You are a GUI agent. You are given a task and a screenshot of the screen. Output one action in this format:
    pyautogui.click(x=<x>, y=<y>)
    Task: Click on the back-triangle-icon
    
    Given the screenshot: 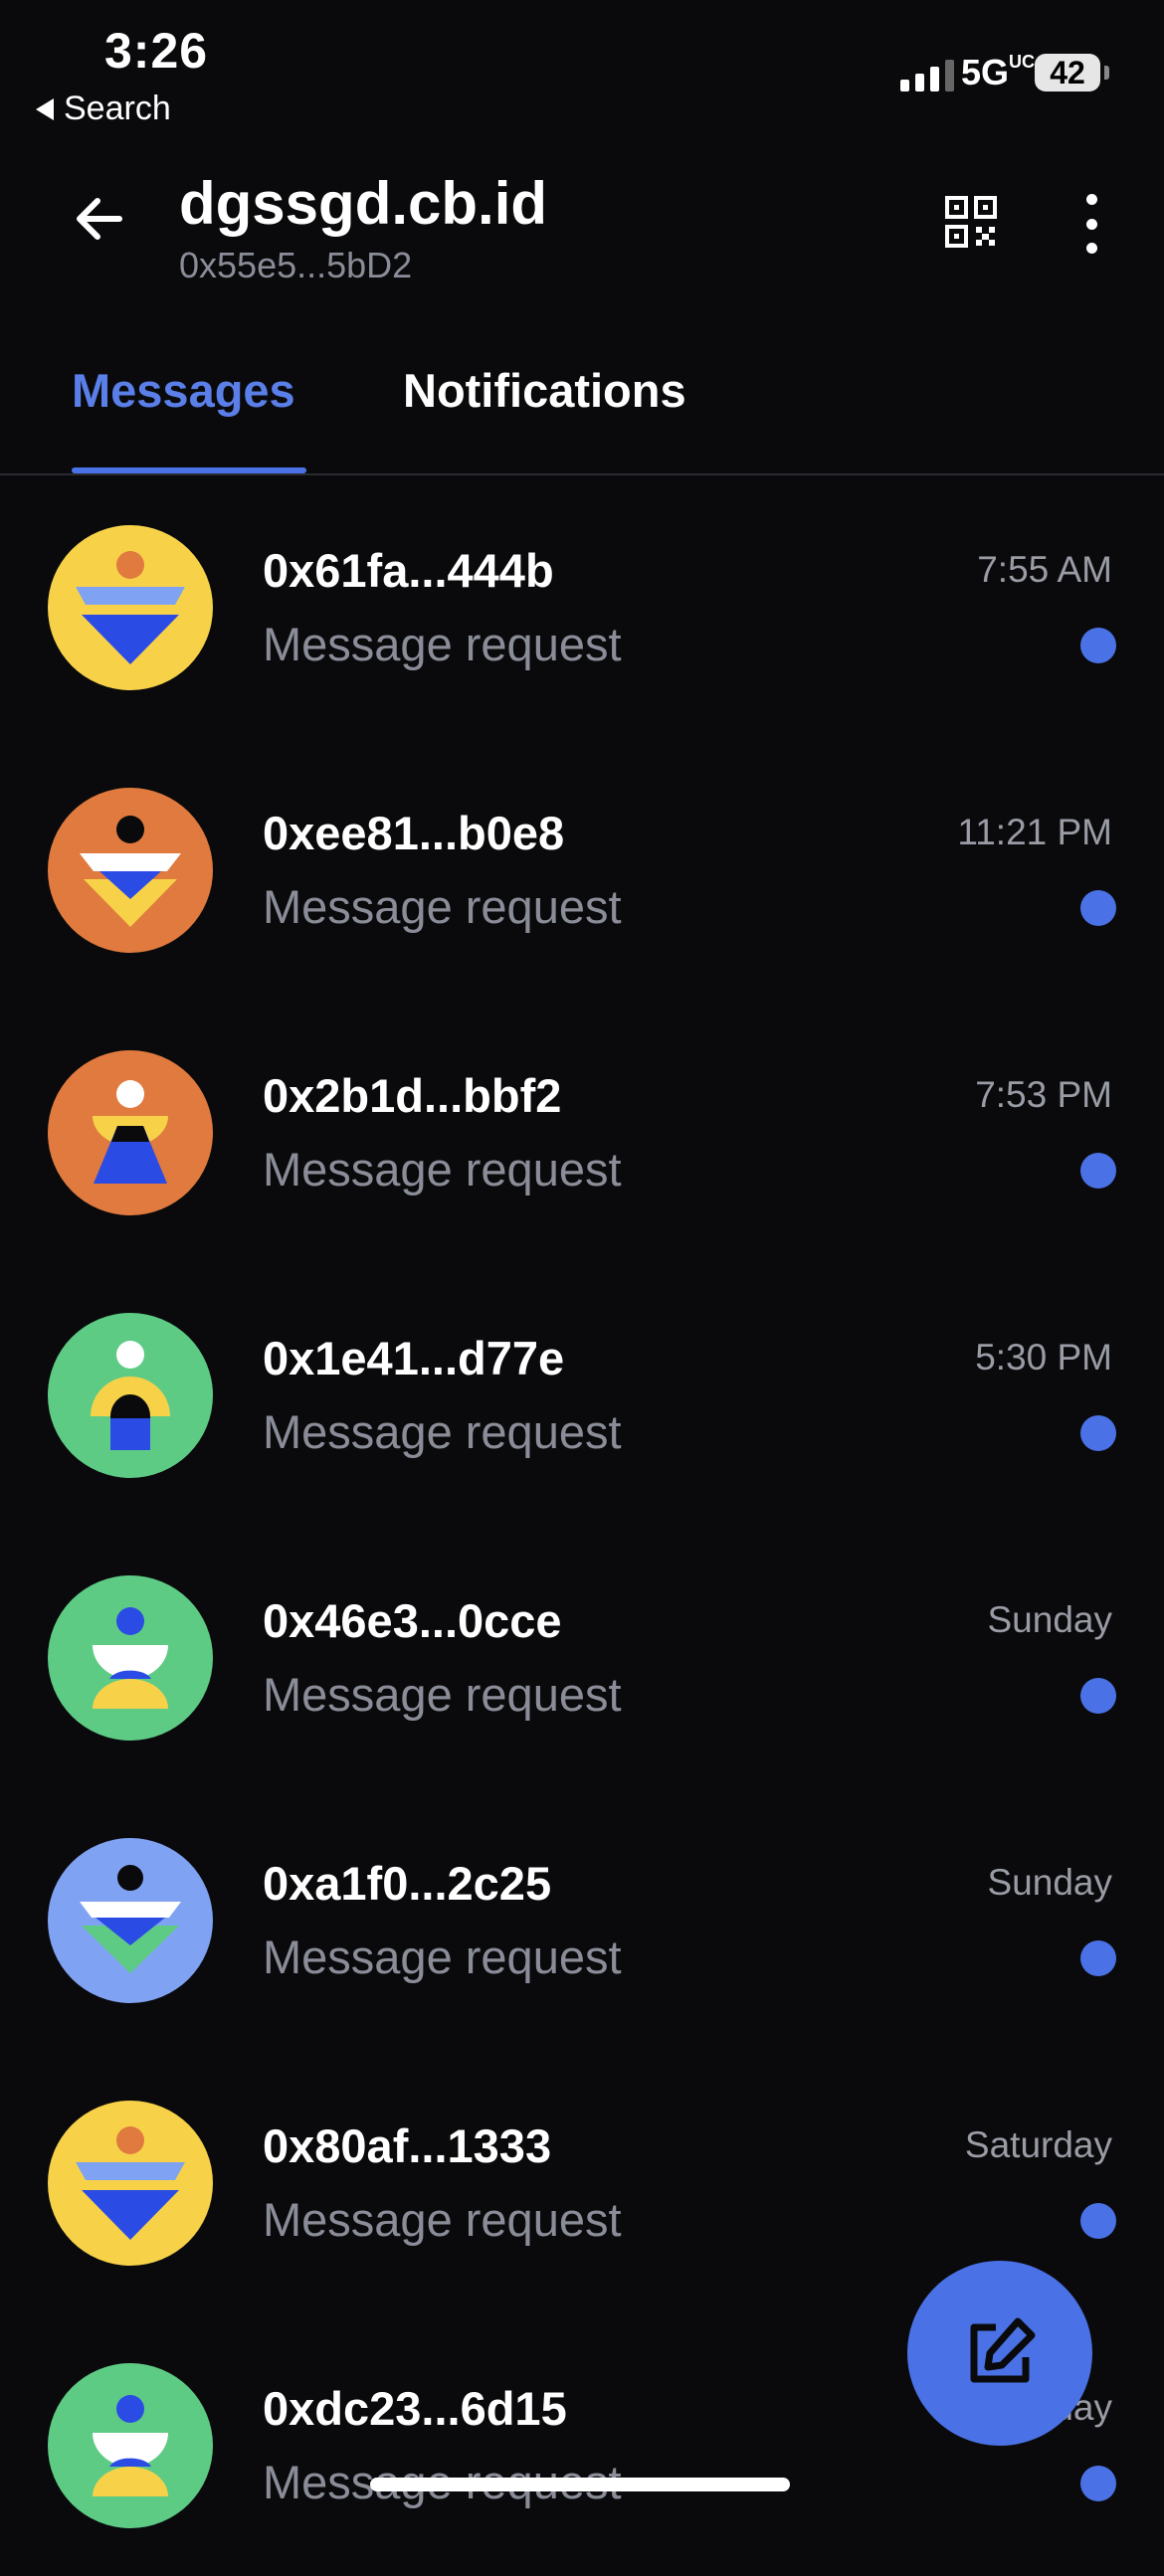 What is the action you would take?
    pyautogui.click(x=45, y=108)
    